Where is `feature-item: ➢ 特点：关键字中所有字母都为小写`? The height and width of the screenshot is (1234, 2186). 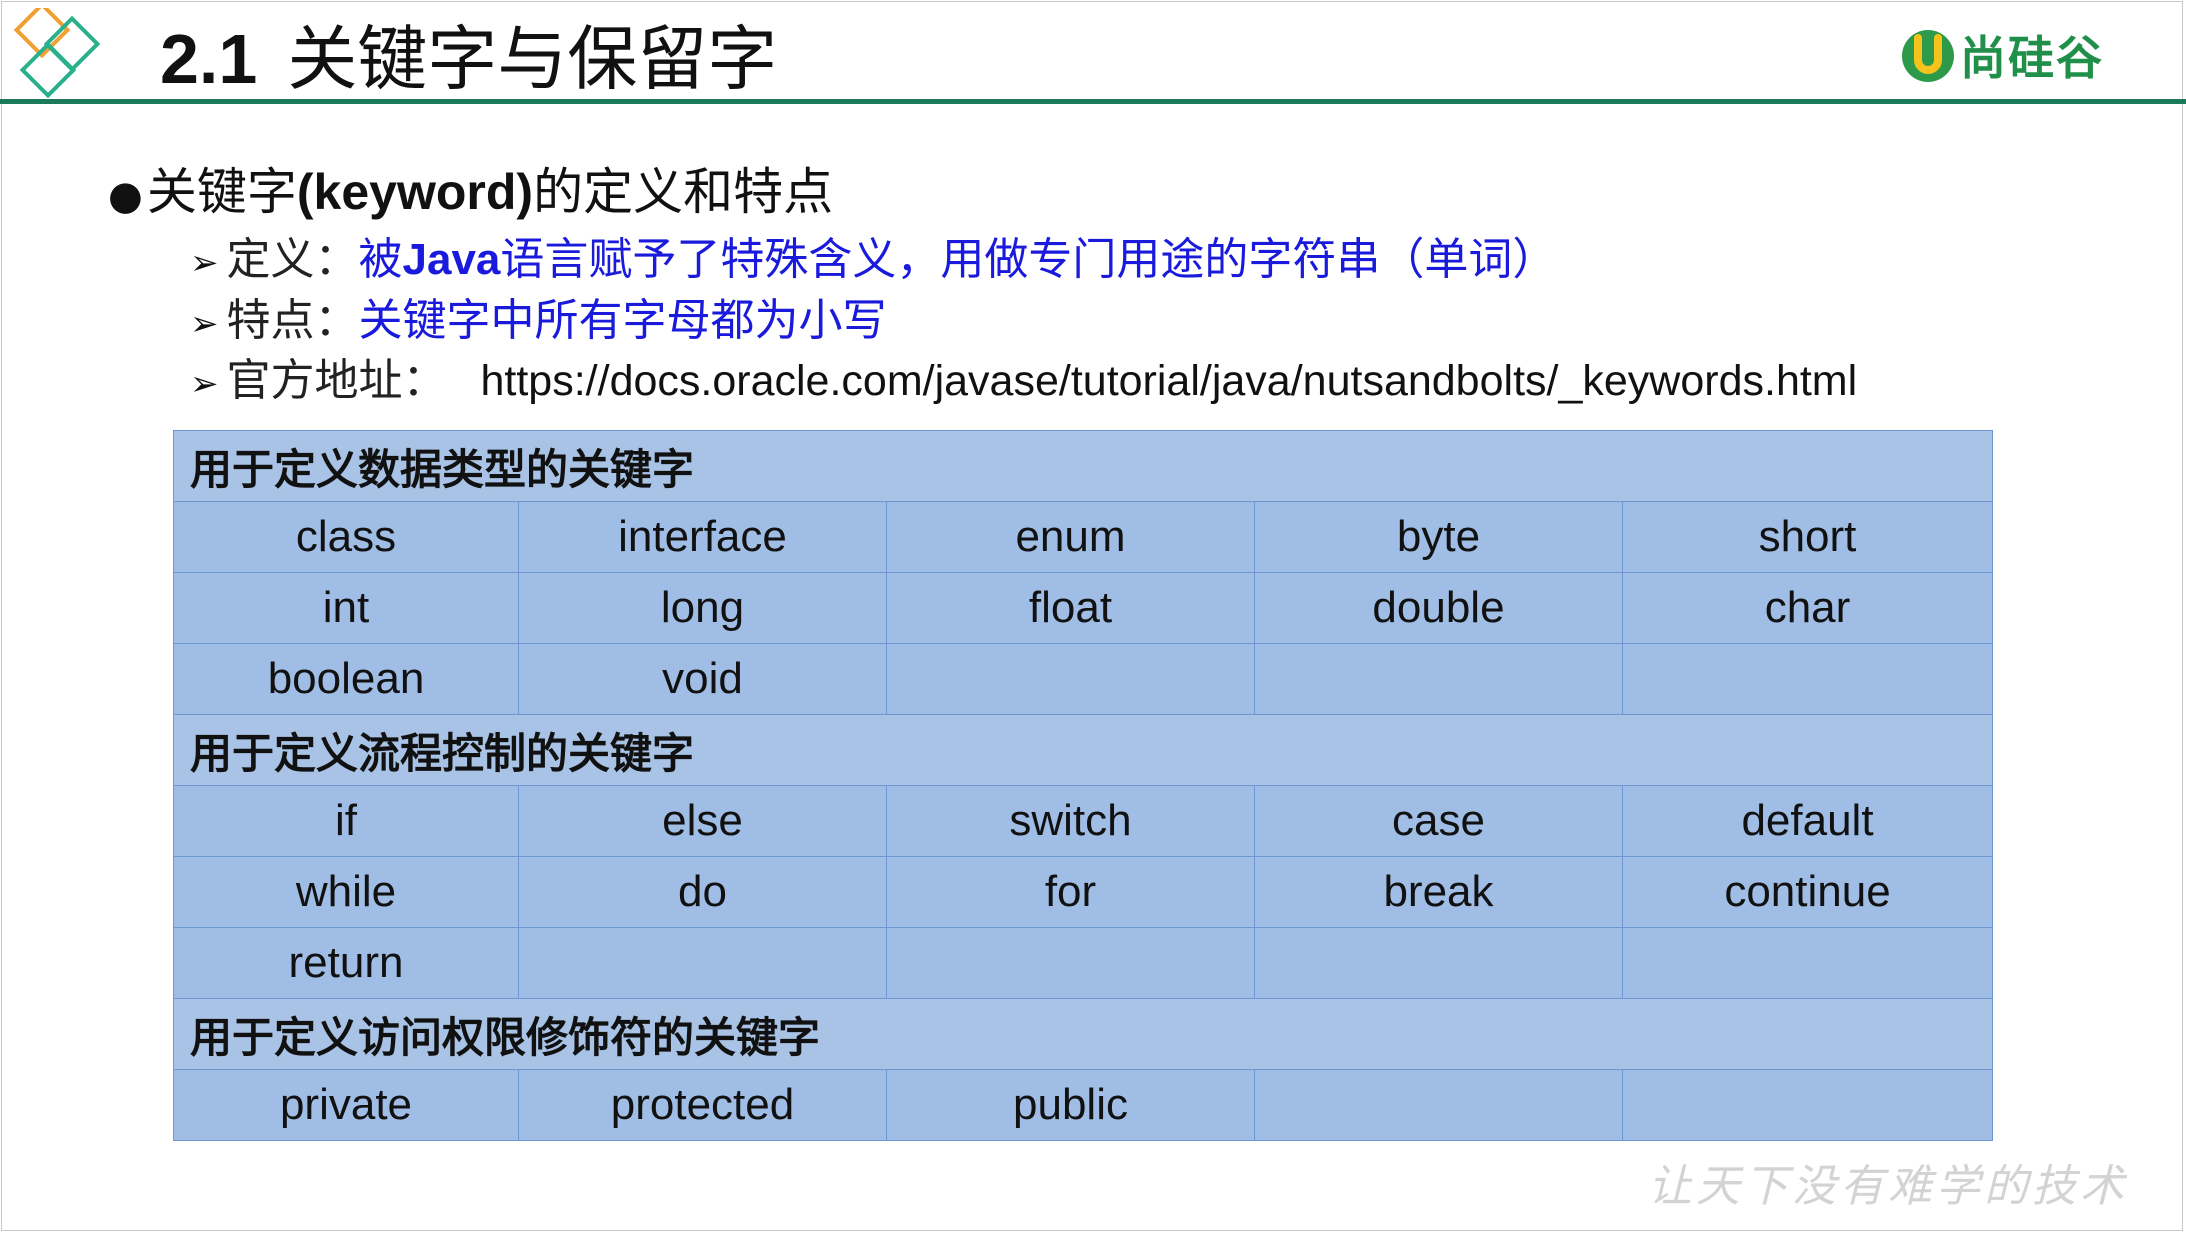 feature-item: ➢ 特点：关键字中所有字母都为小写 is located at coordinates (538, 316).